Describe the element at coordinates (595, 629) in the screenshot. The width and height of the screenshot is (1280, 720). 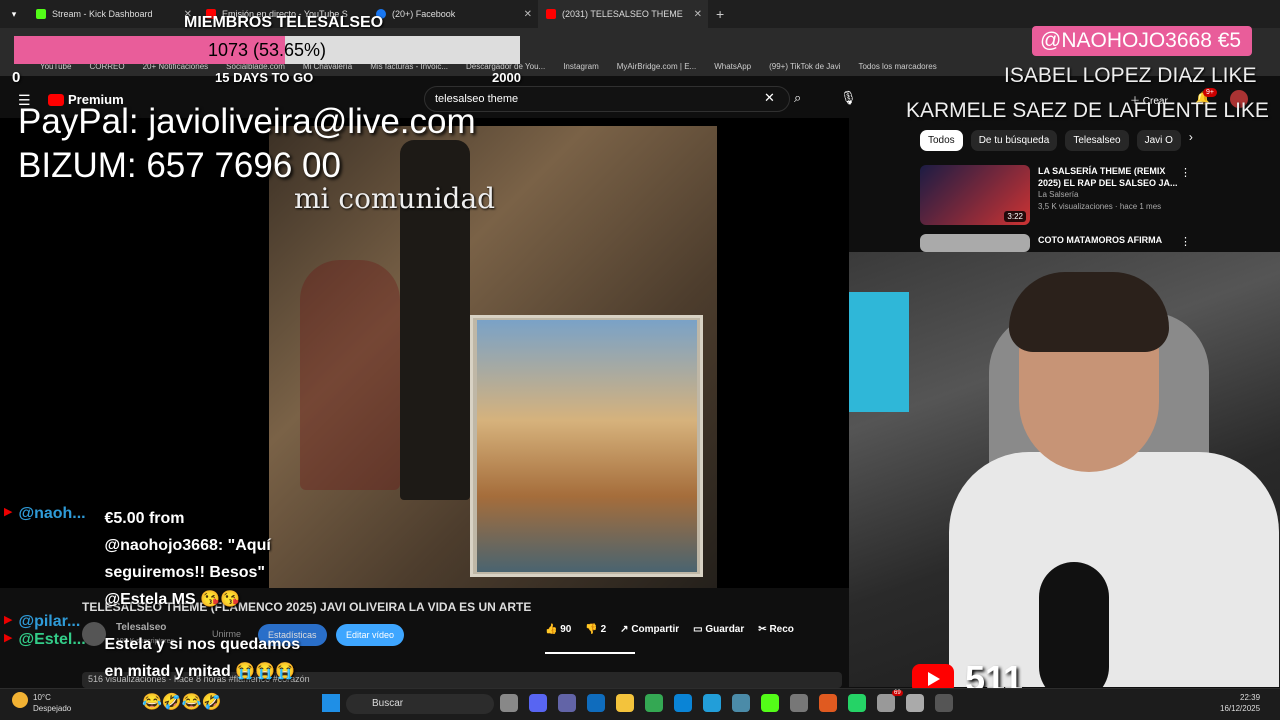
I see `dislike-button: 👎 2` at that location.